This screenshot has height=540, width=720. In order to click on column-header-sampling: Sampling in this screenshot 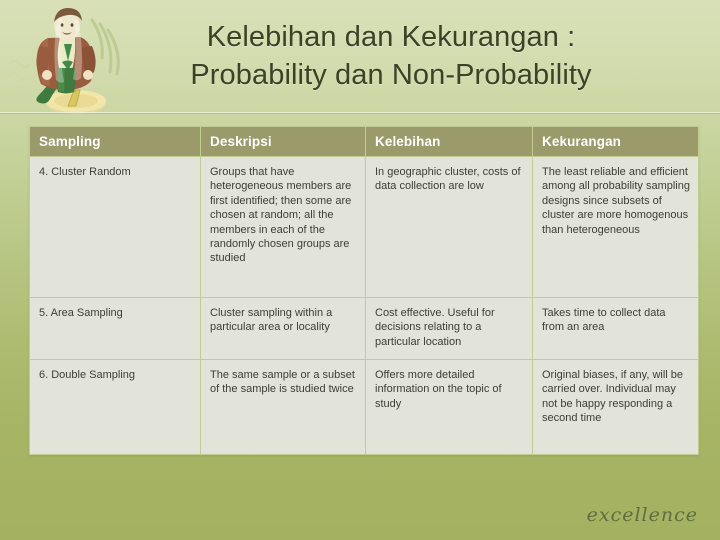, I will do `click(115, 141)`.